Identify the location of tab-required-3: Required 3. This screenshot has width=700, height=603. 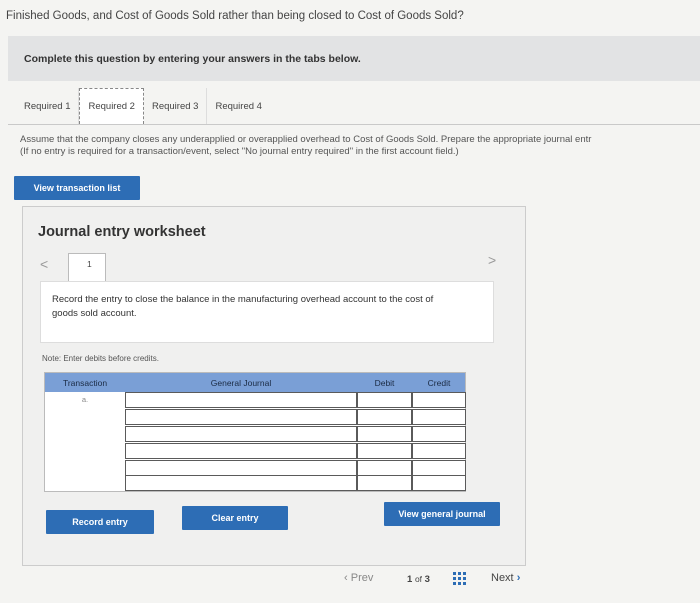
(176, 106).